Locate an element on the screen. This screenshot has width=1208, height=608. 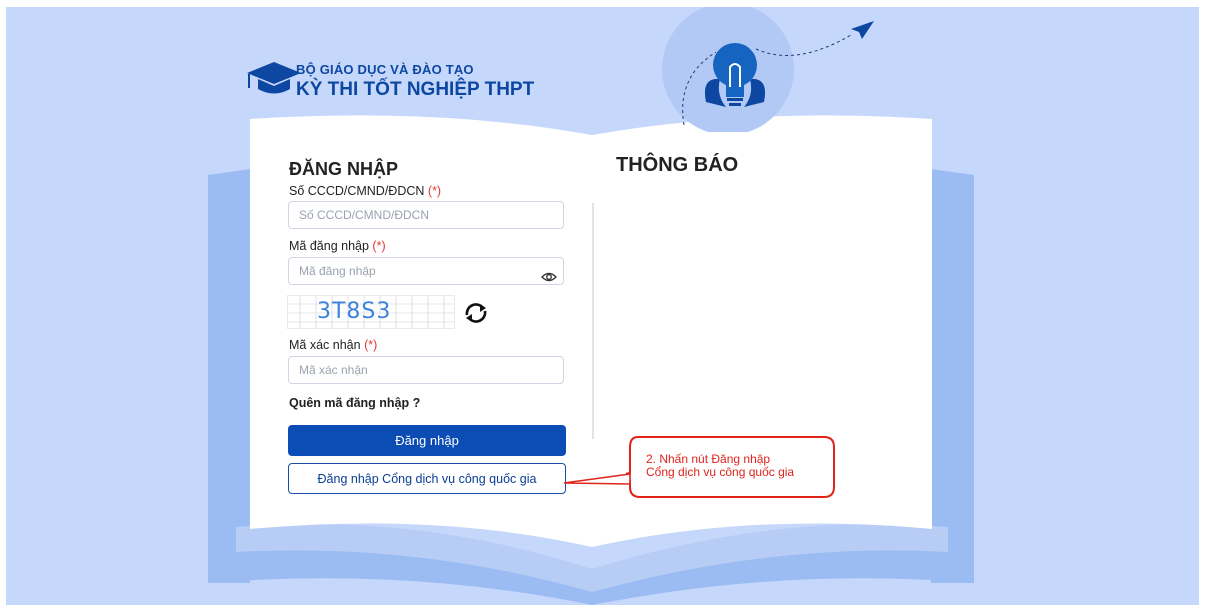
id-label: Số CCCD/CMND/ĐDCN (*) is located at coordinates (365, 191).